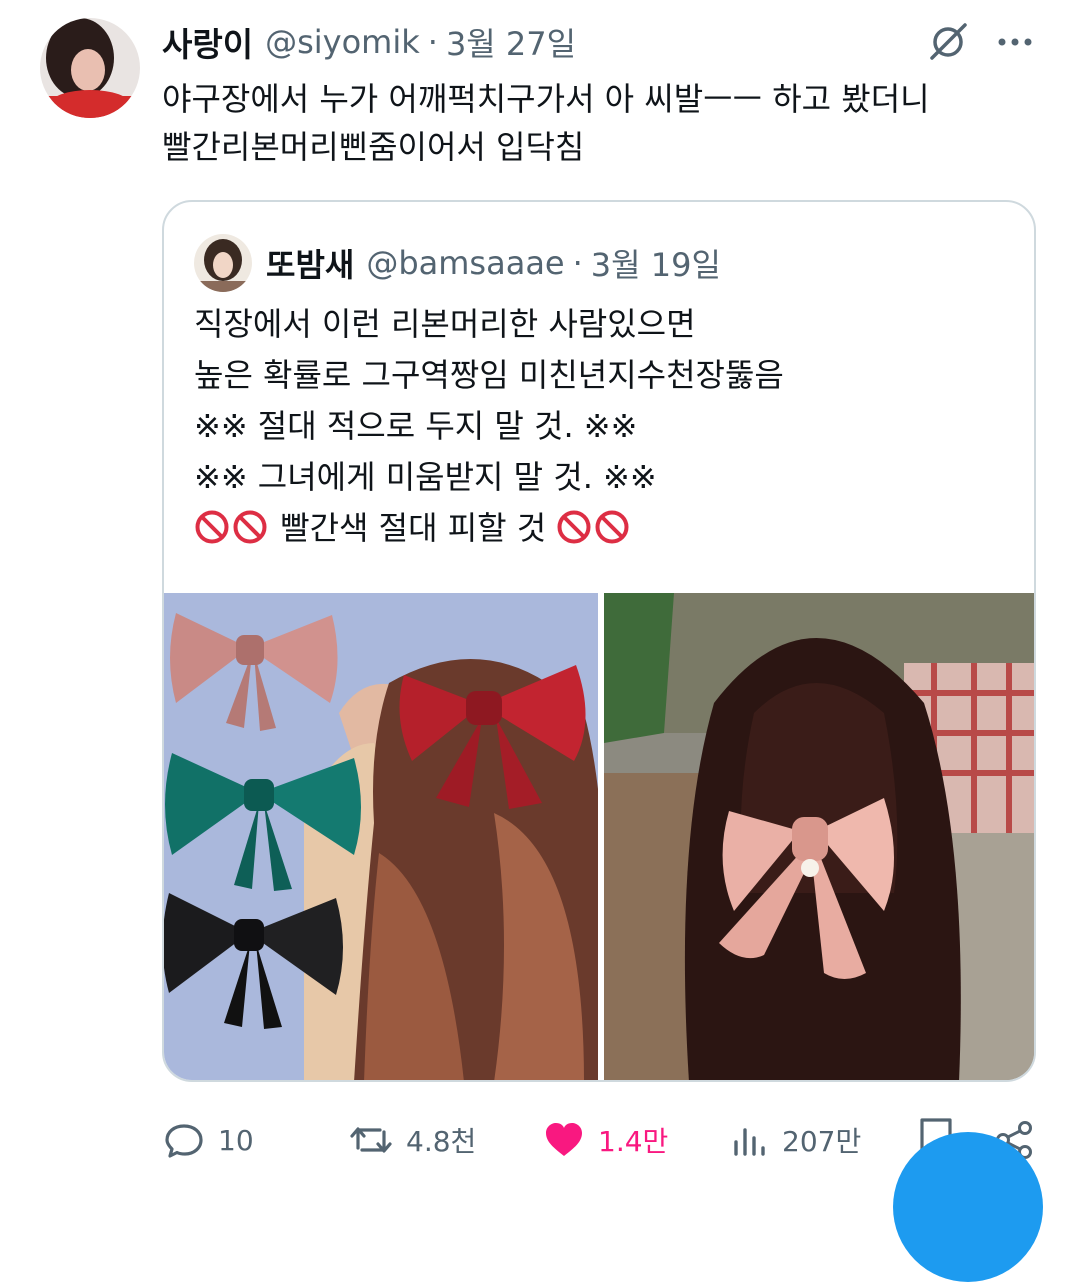 The height and width of the screenshot is (1282, 1080). What do you see at coordinates (822, 1141) in the screenshot?
I see `views-count: 207만` at bounding box center [822, 1141].